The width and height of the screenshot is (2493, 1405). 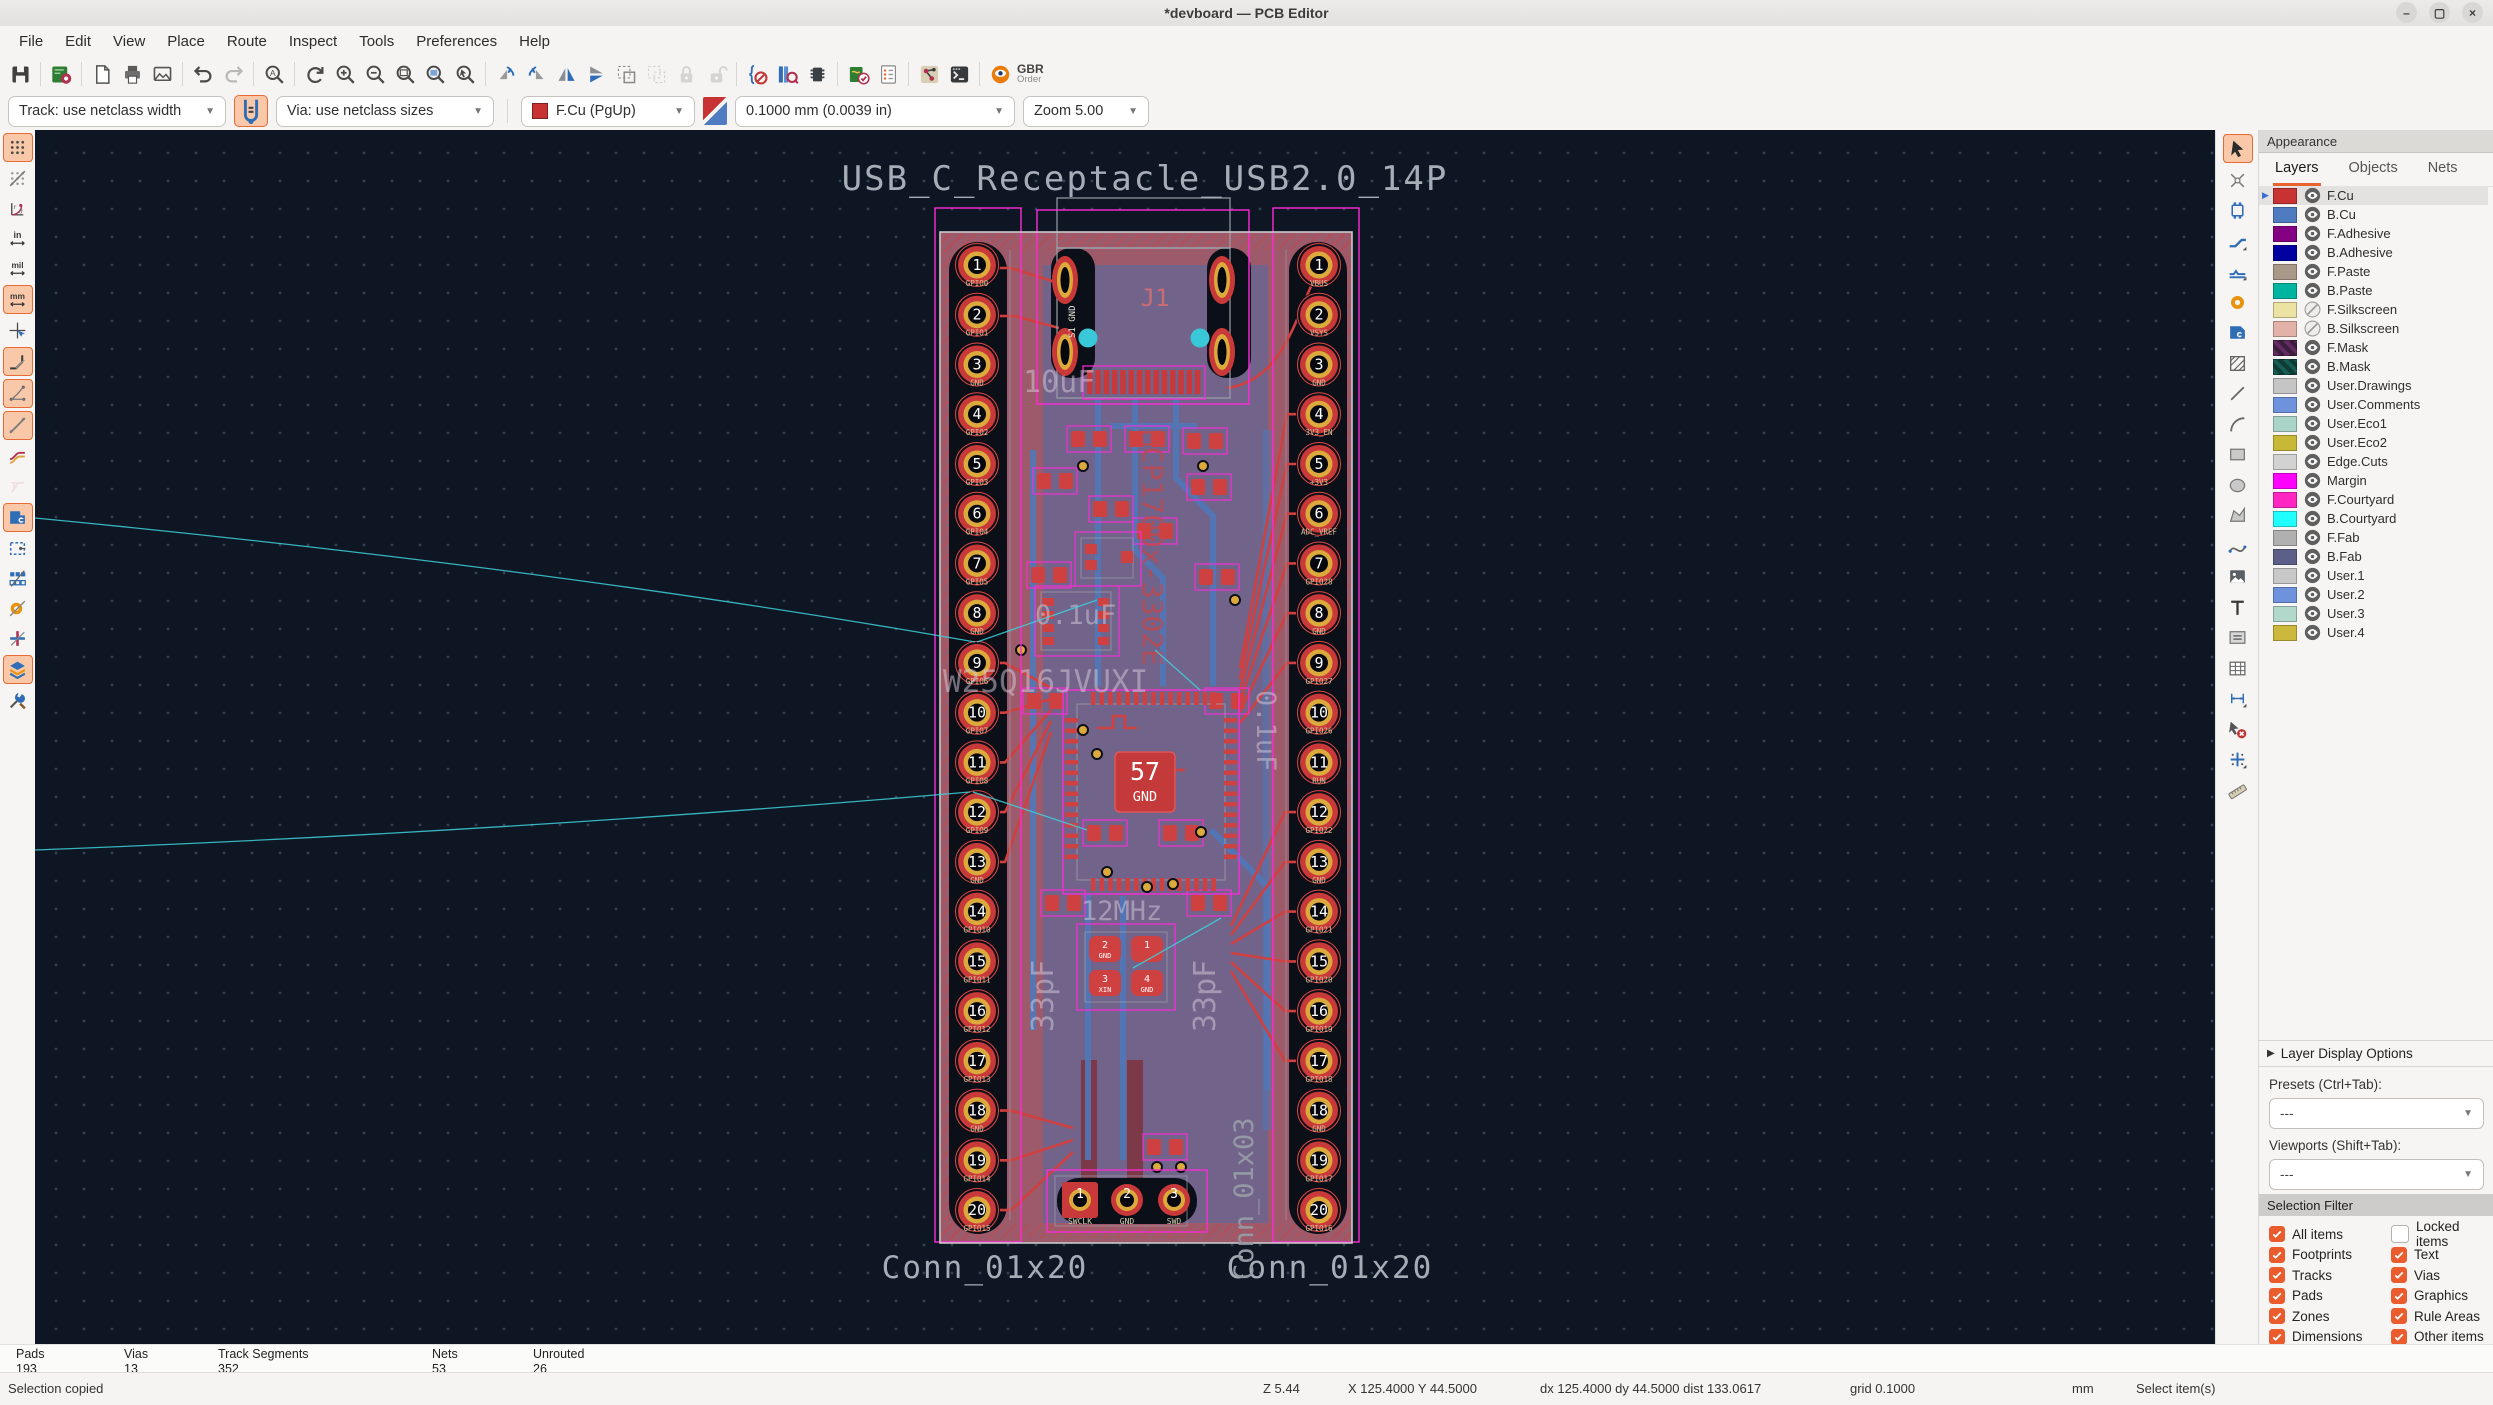 I want to click on footprint-viewer-button, so click(x=817, y=74).